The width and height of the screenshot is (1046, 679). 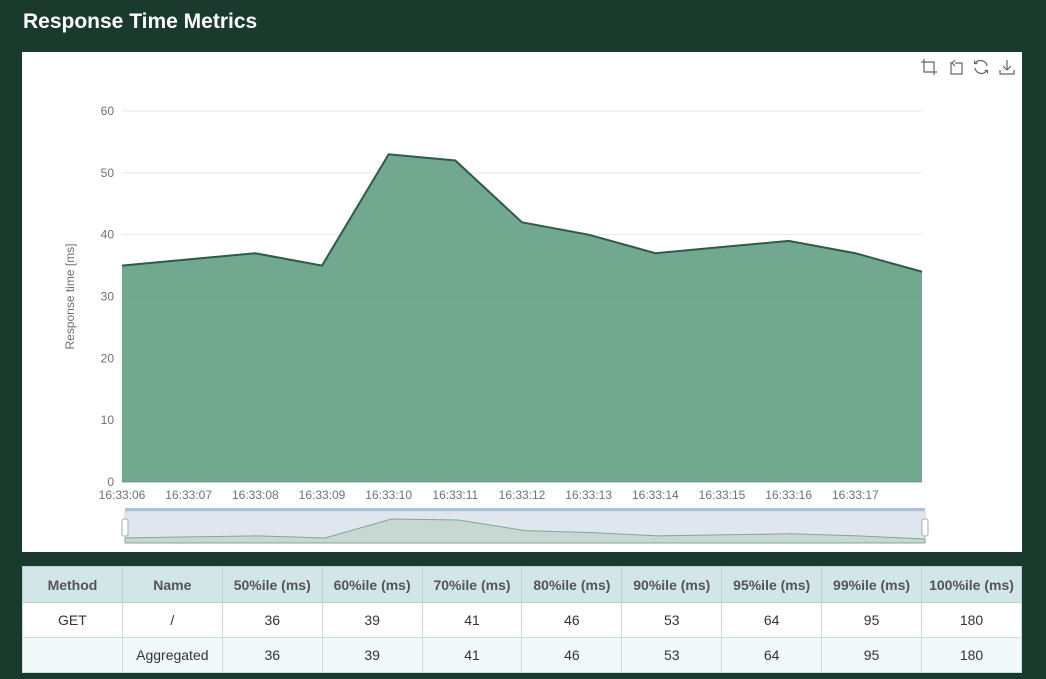 What do you see at coordinates (772, 584) in the screenshot?
I see `column-header: 95%ile (ms)` at bounding box center [772, 584].